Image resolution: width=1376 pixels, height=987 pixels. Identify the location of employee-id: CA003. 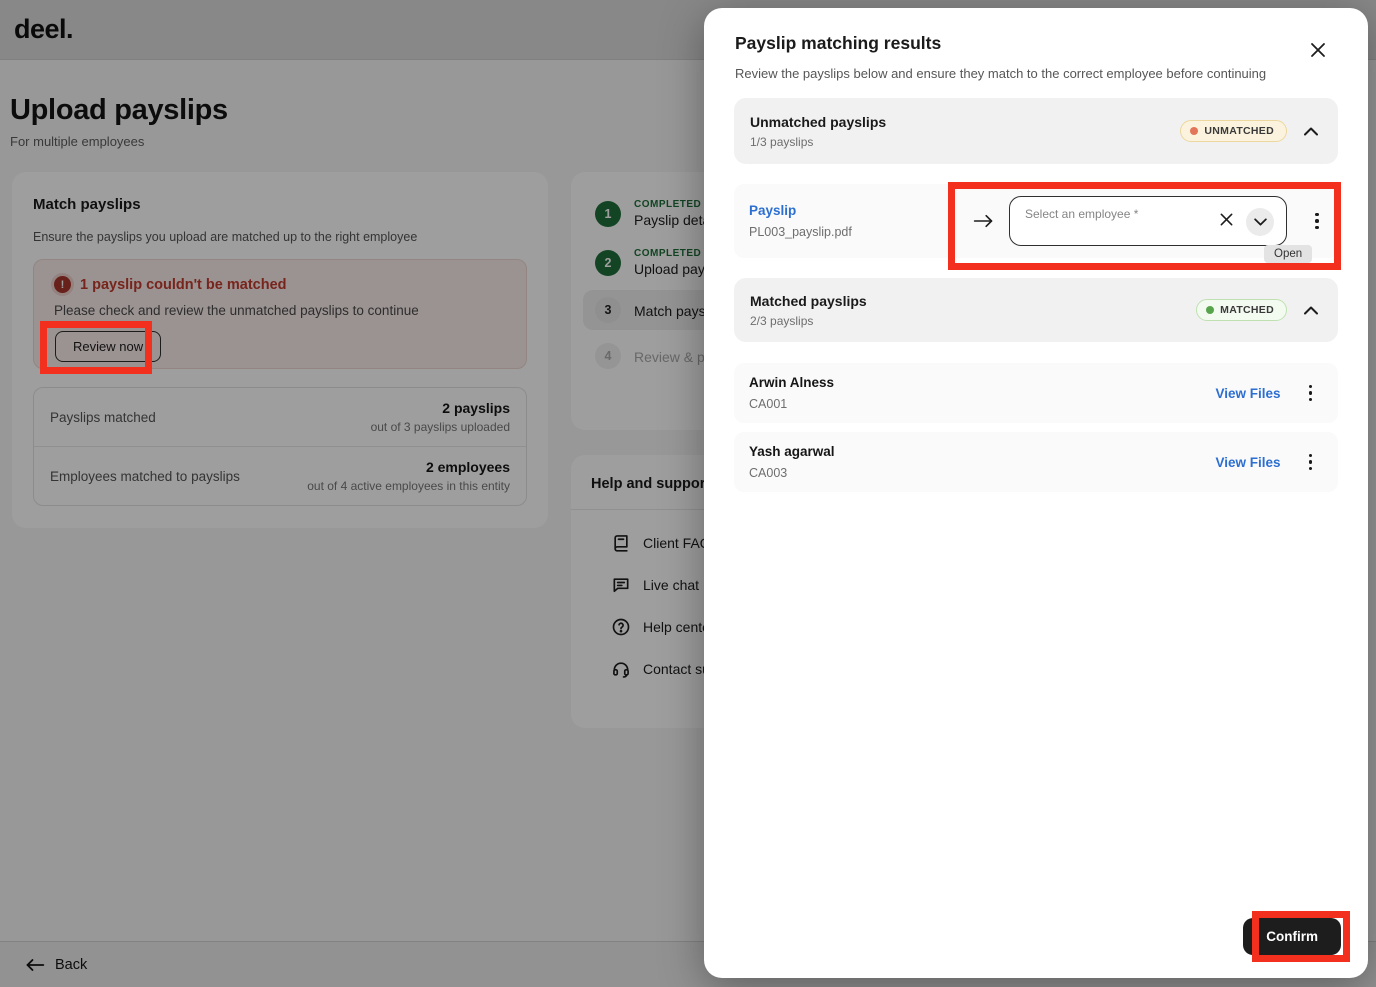
(768, 473).